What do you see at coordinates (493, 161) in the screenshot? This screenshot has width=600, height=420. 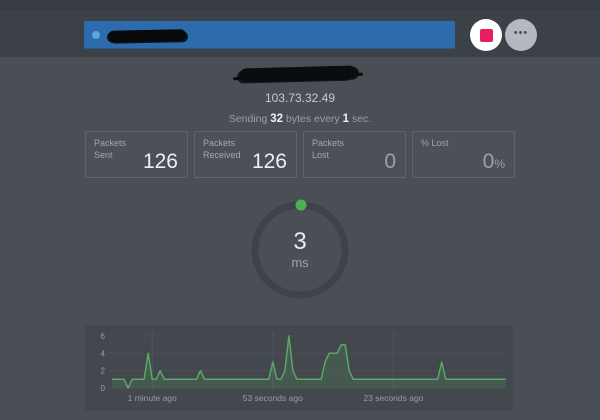 I see `stat-value: 0%` at bounding box center [493, 161].